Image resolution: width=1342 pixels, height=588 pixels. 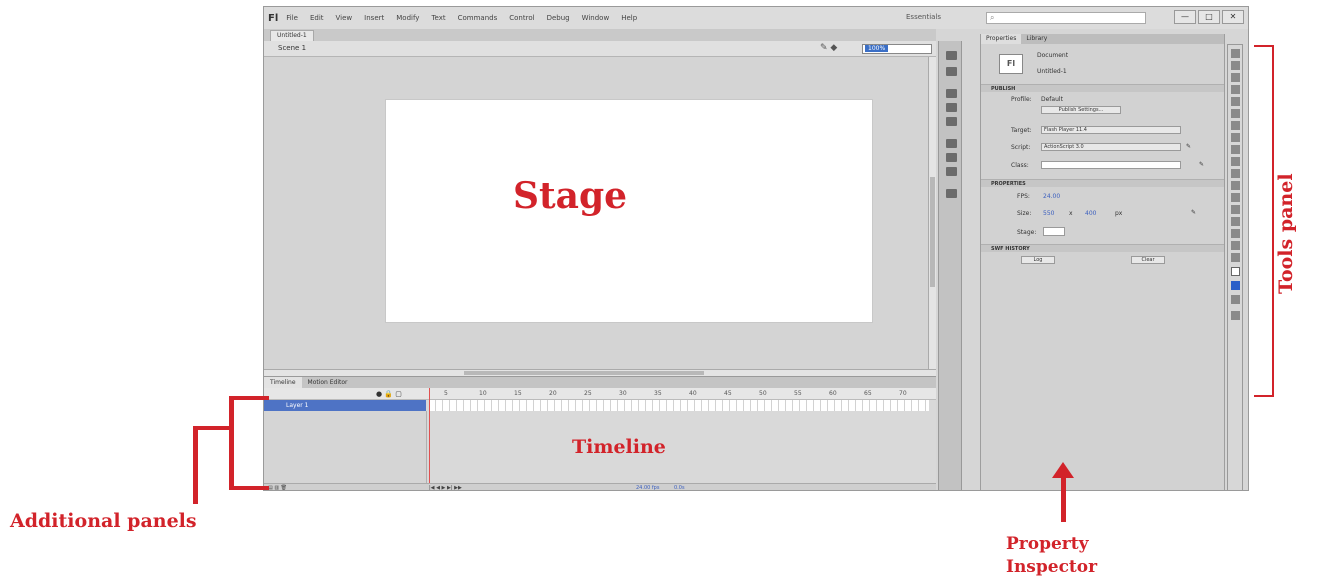 I want to click on fps-value: 24.00, so click(x=1051, y=196).